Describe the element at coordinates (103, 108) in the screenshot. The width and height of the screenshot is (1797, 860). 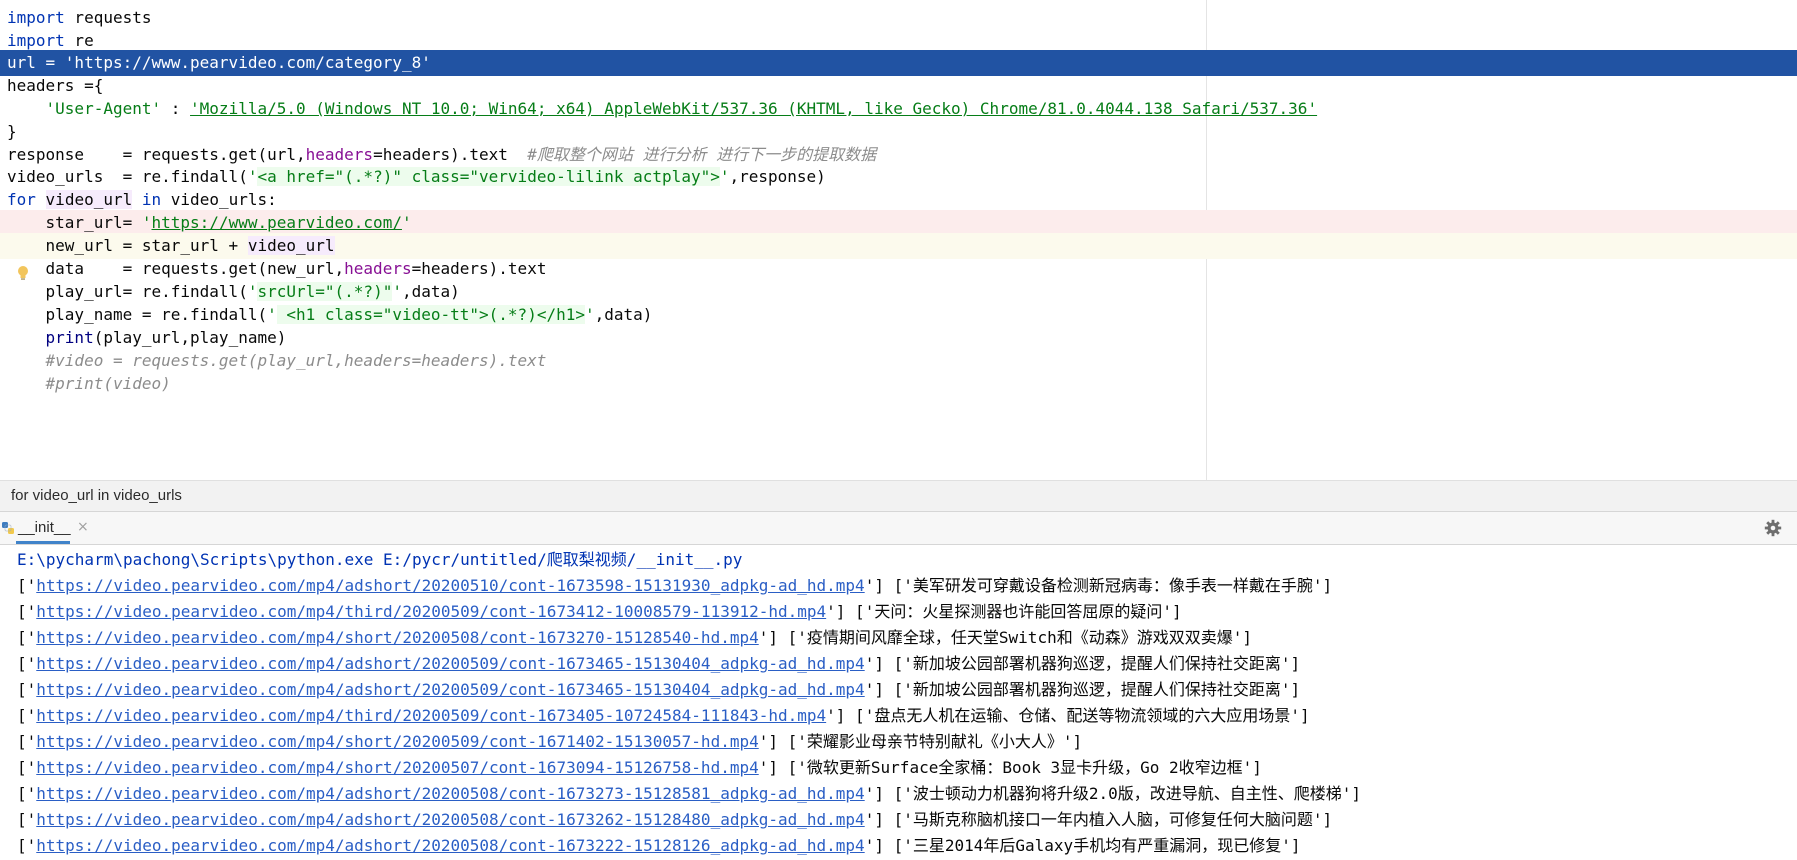
I see `dict-key-string: 'User-Agent'` at that location.